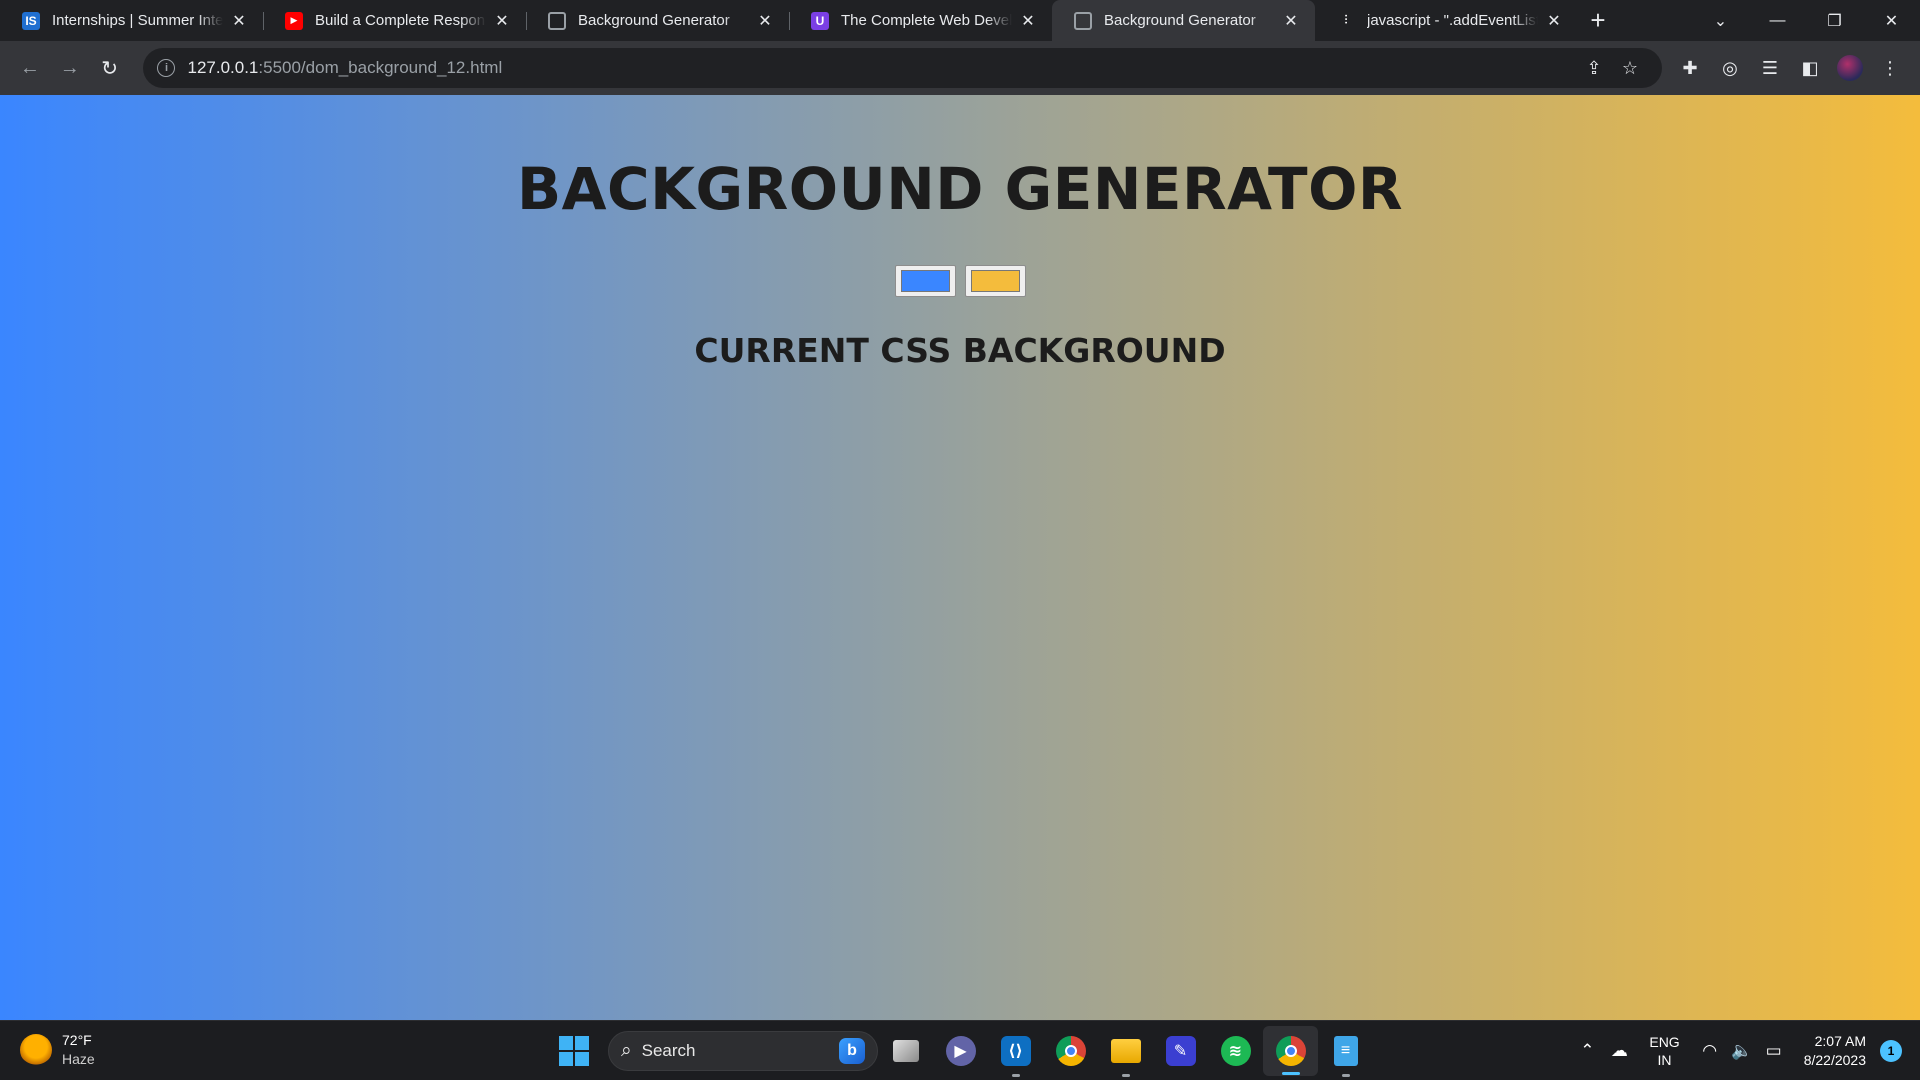 Image resolution: width=1920 pixels, height=1080 pixels. I want to click on language-line-2: IN, so click(1664, 1060).